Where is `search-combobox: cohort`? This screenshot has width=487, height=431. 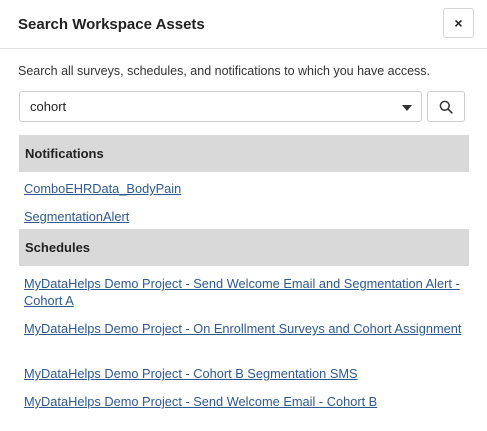 search-combobox: cohort is located at coordinates (220, 106).